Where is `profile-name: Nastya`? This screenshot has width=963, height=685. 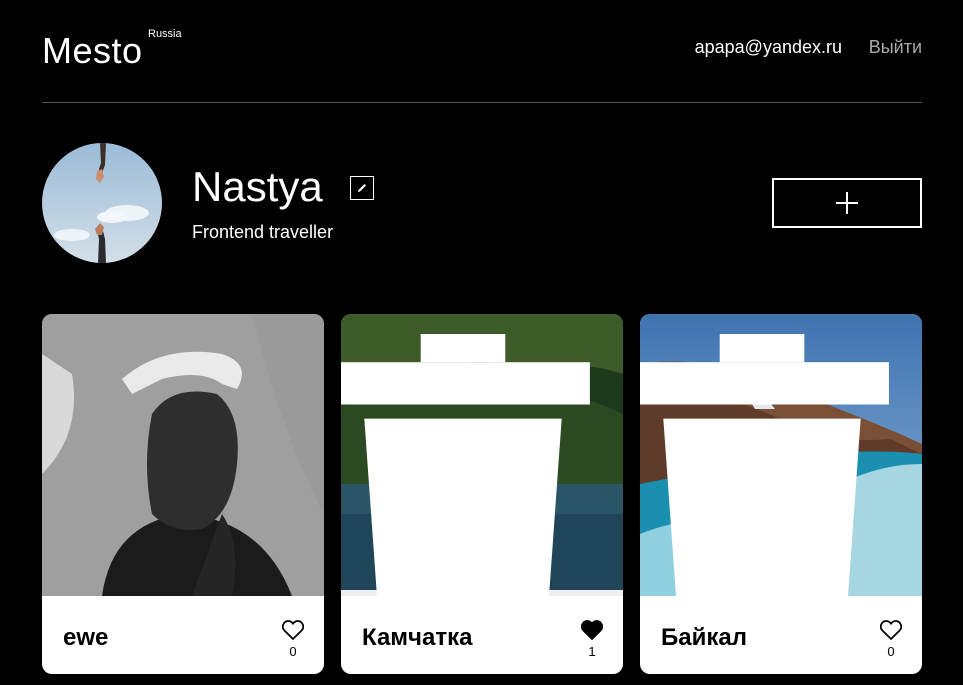 profile-name: Nastya is located at coordinates (257, 186).